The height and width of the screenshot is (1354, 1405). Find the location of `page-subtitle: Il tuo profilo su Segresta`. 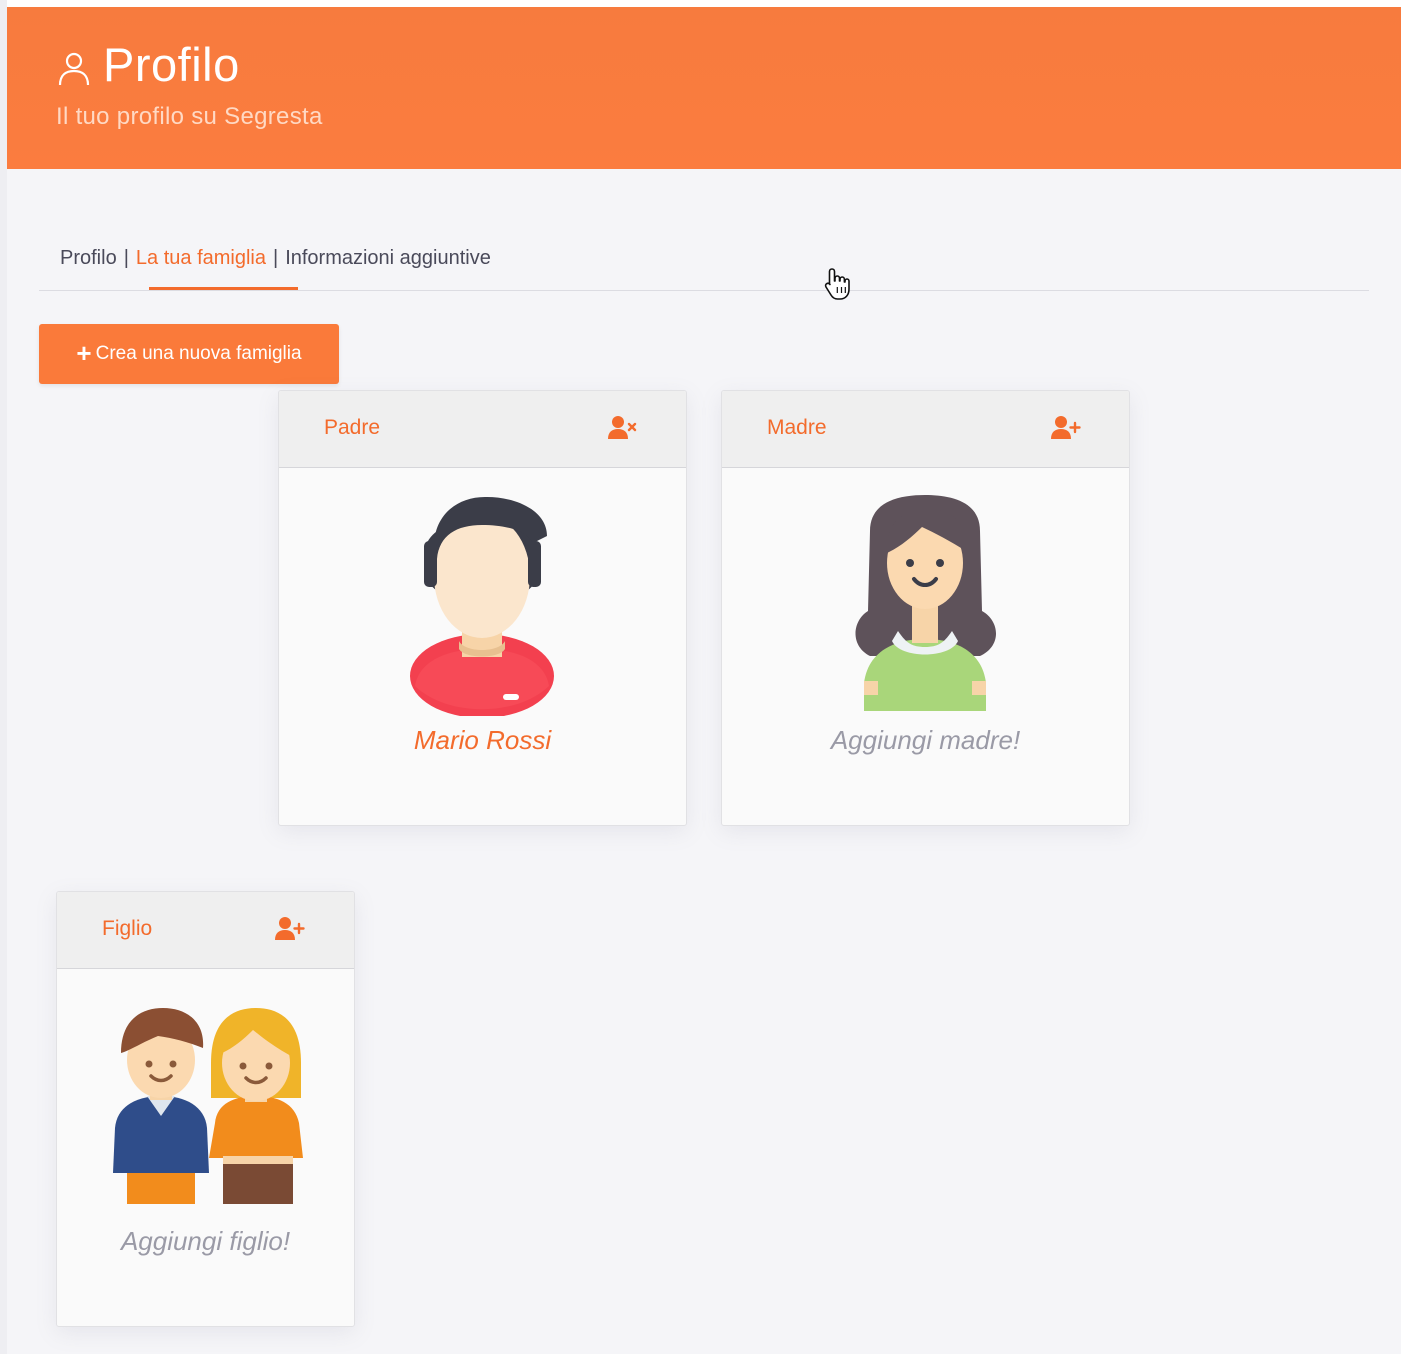

page-subtitle: Il tuo profilo su Segresta is located at coordinates (189, 116).